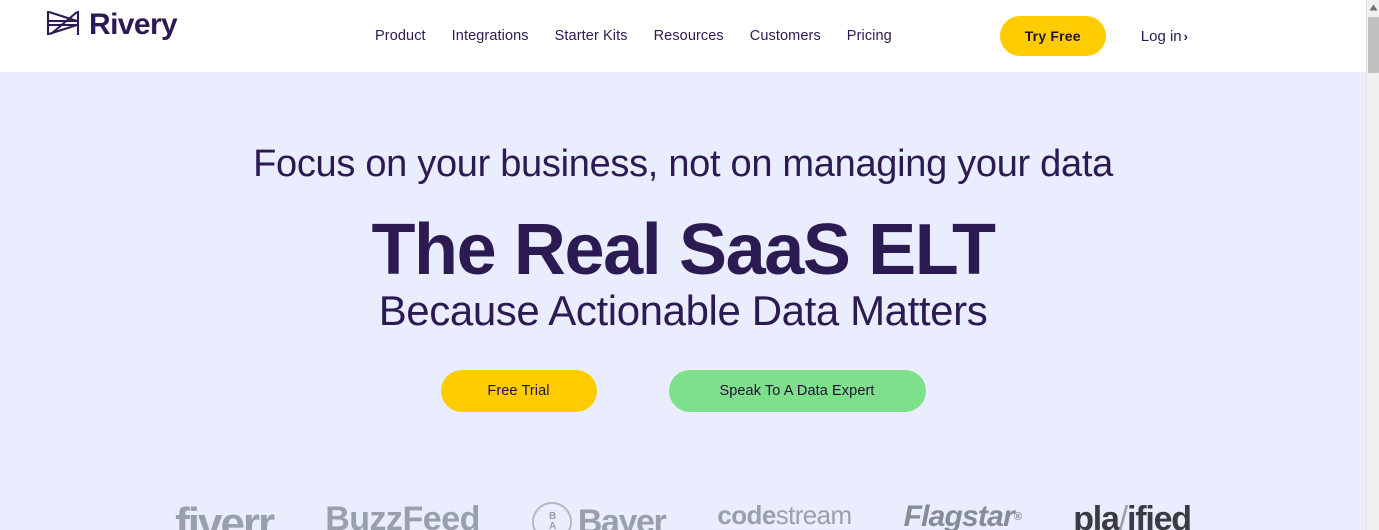 This screenshot has height=530, width=1379. I want to click on free-trial-button: Free Trial, so click(518, 391).